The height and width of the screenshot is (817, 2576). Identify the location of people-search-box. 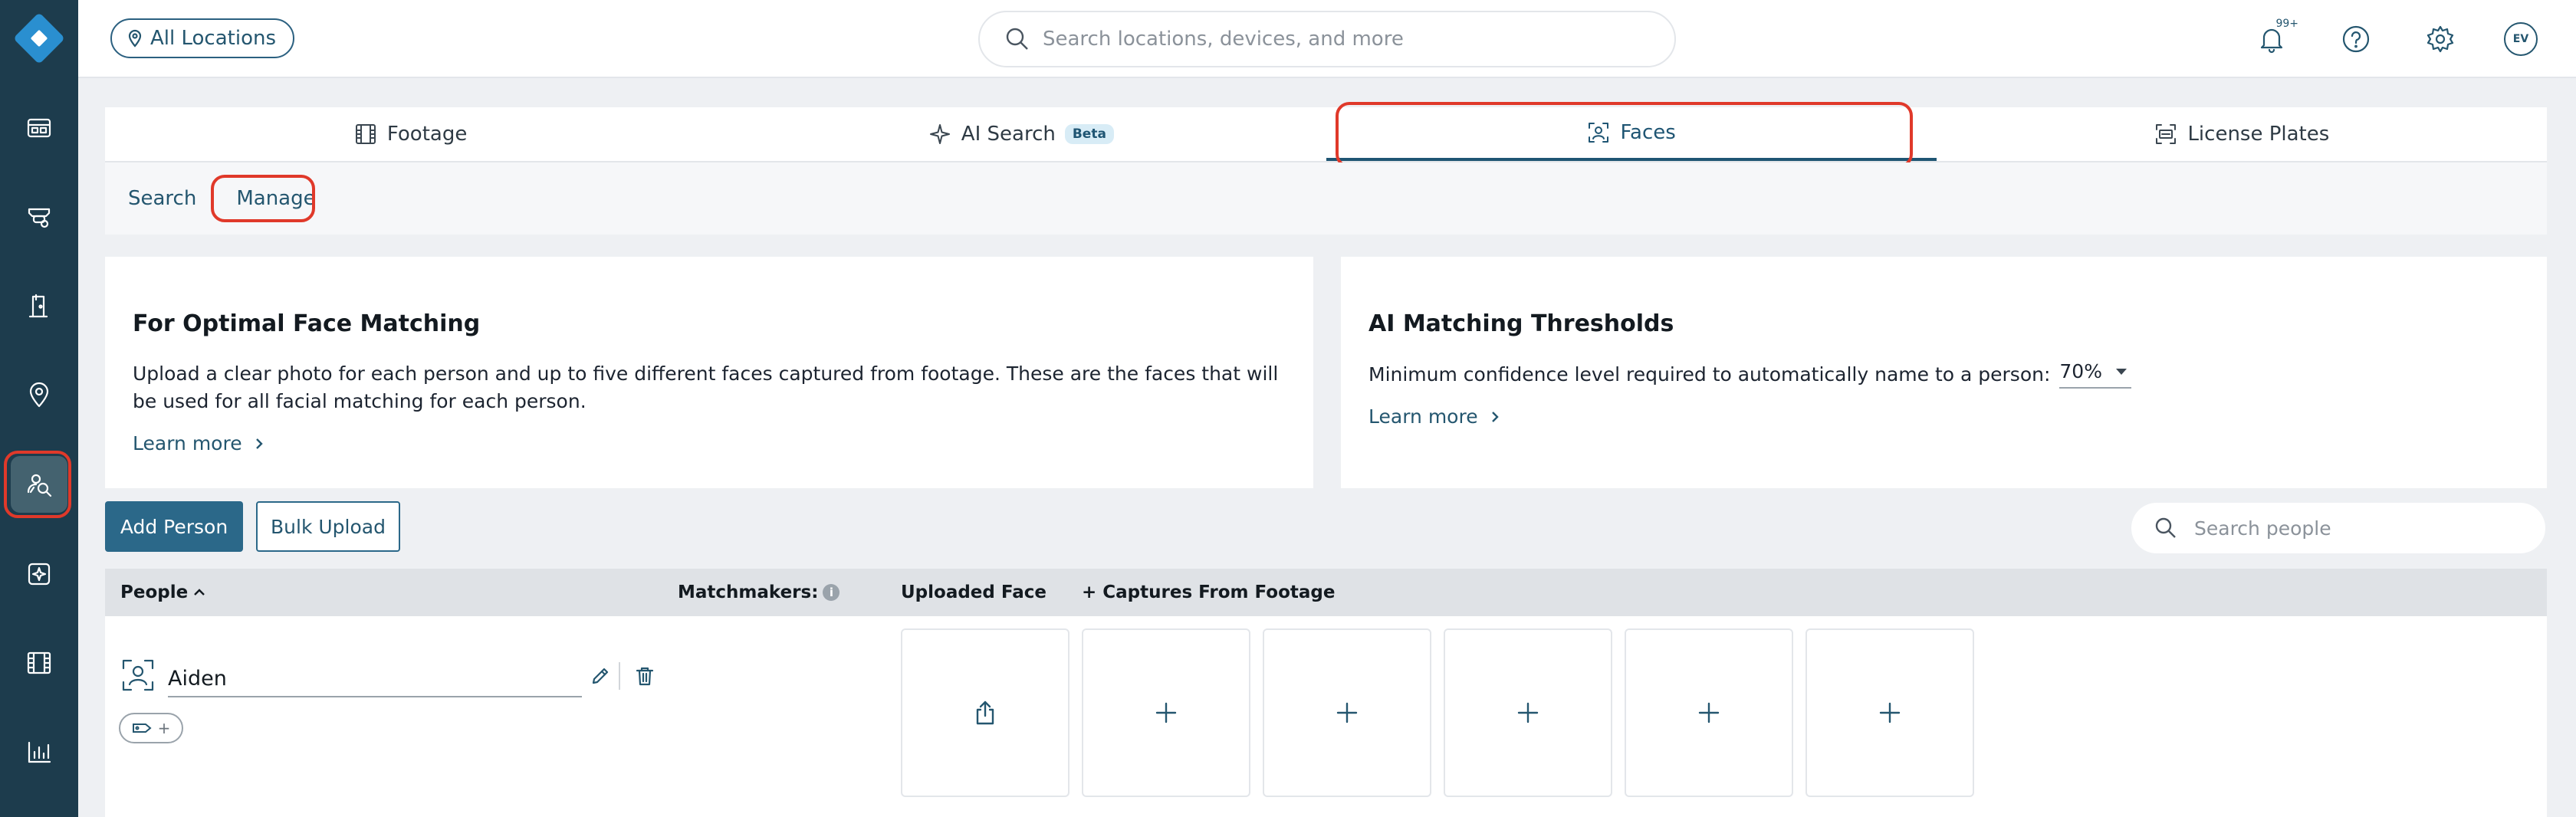
(2338, 528).